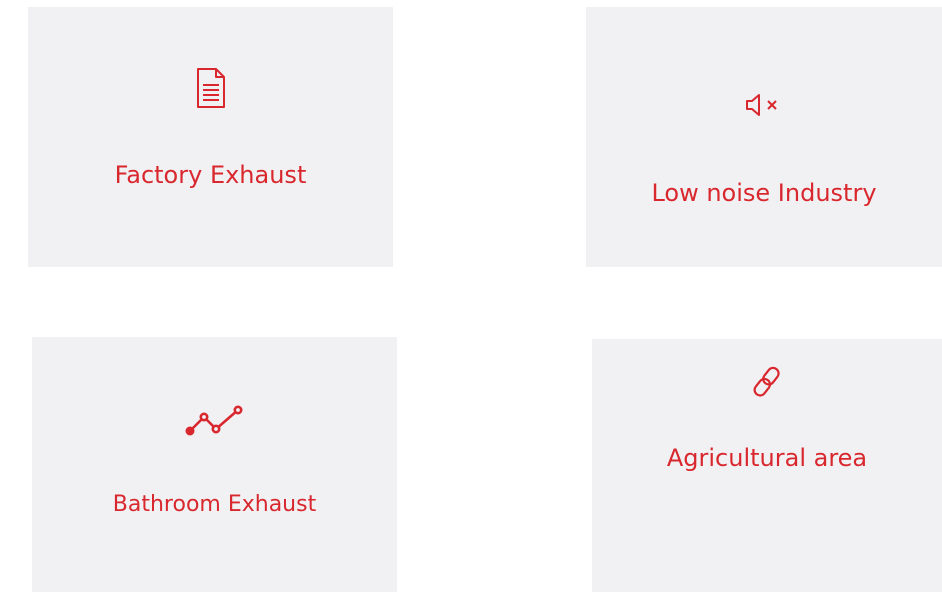  I want to click on line-chart-icon, so click(214, 421).